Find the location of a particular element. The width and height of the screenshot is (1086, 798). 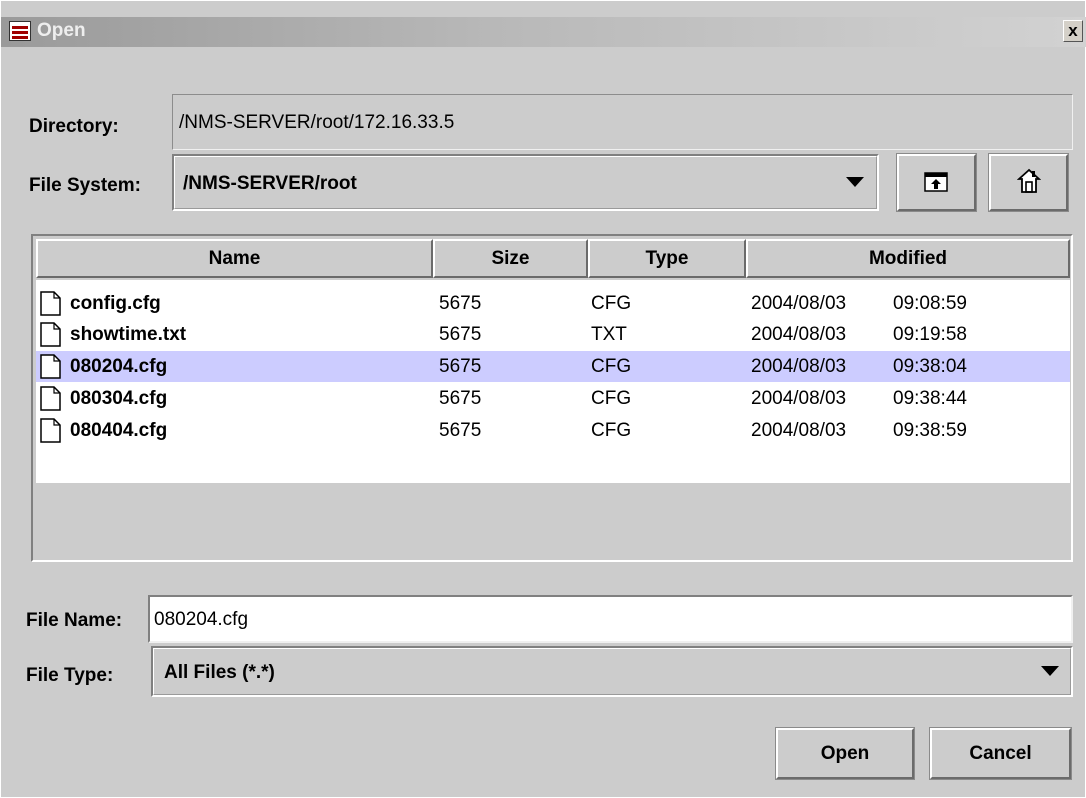

file-name-cell: 080204.cfg is located at coordinates (119, 366).